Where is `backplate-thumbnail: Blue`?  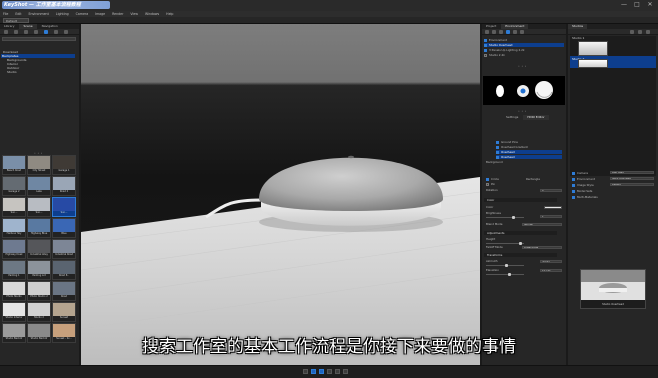
backplate-thumbnail: Blue is located at coordinates (64, 228).